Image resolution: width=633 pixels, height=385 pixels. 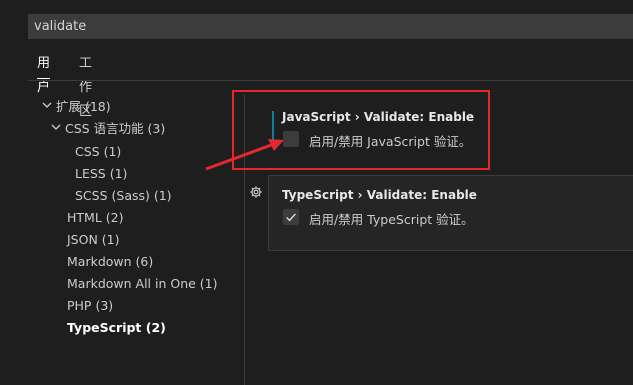 What do you see at coordinates (116, 328) in the screenshot?
I see `toc-item-typescript: TypeScript (2)` at bounding box center [116, 328].